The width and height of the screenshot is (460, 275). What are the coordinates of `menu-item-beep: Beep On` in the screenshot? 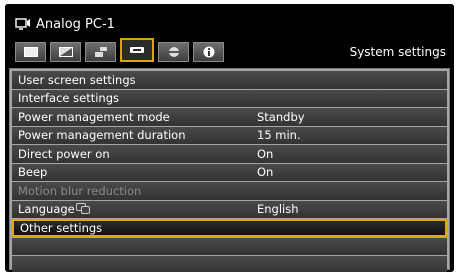 It's located at (229, 172).